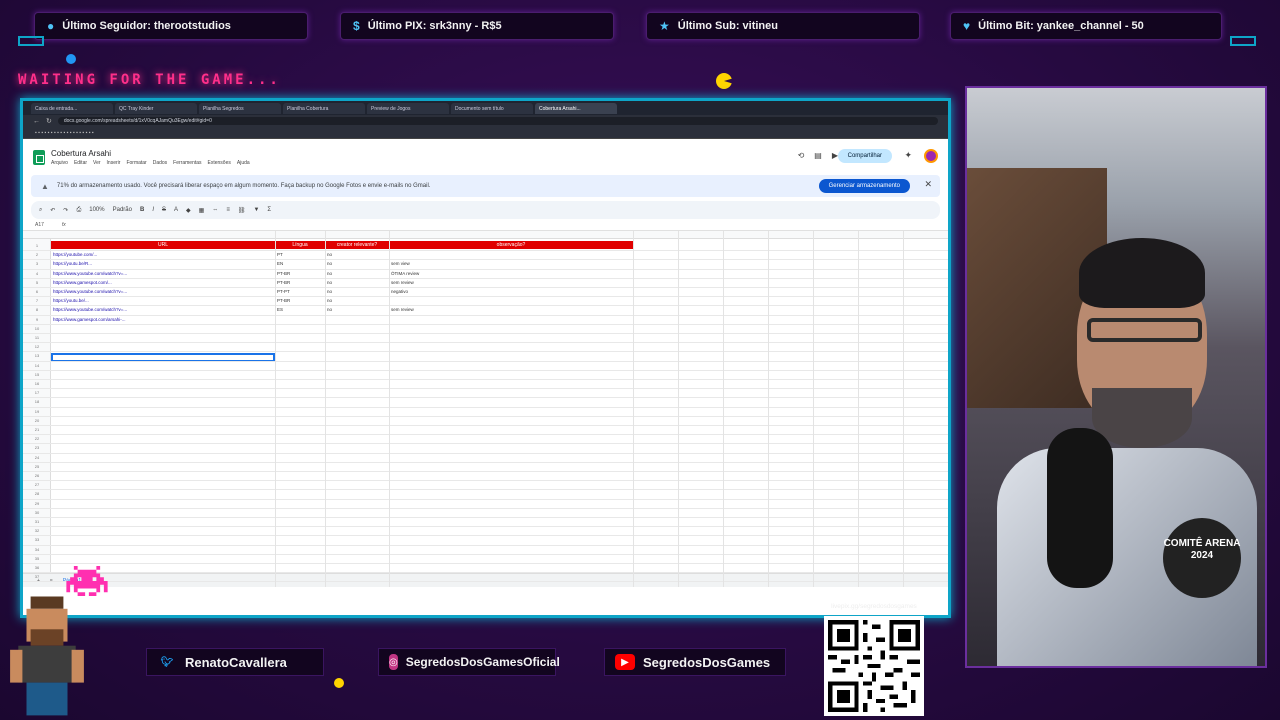 Image resolution: width=1280 pixels, height=720 pixels. Describe the element at coordinates (37, 392) in the screenshot. I see `row-number: 17` at that location.